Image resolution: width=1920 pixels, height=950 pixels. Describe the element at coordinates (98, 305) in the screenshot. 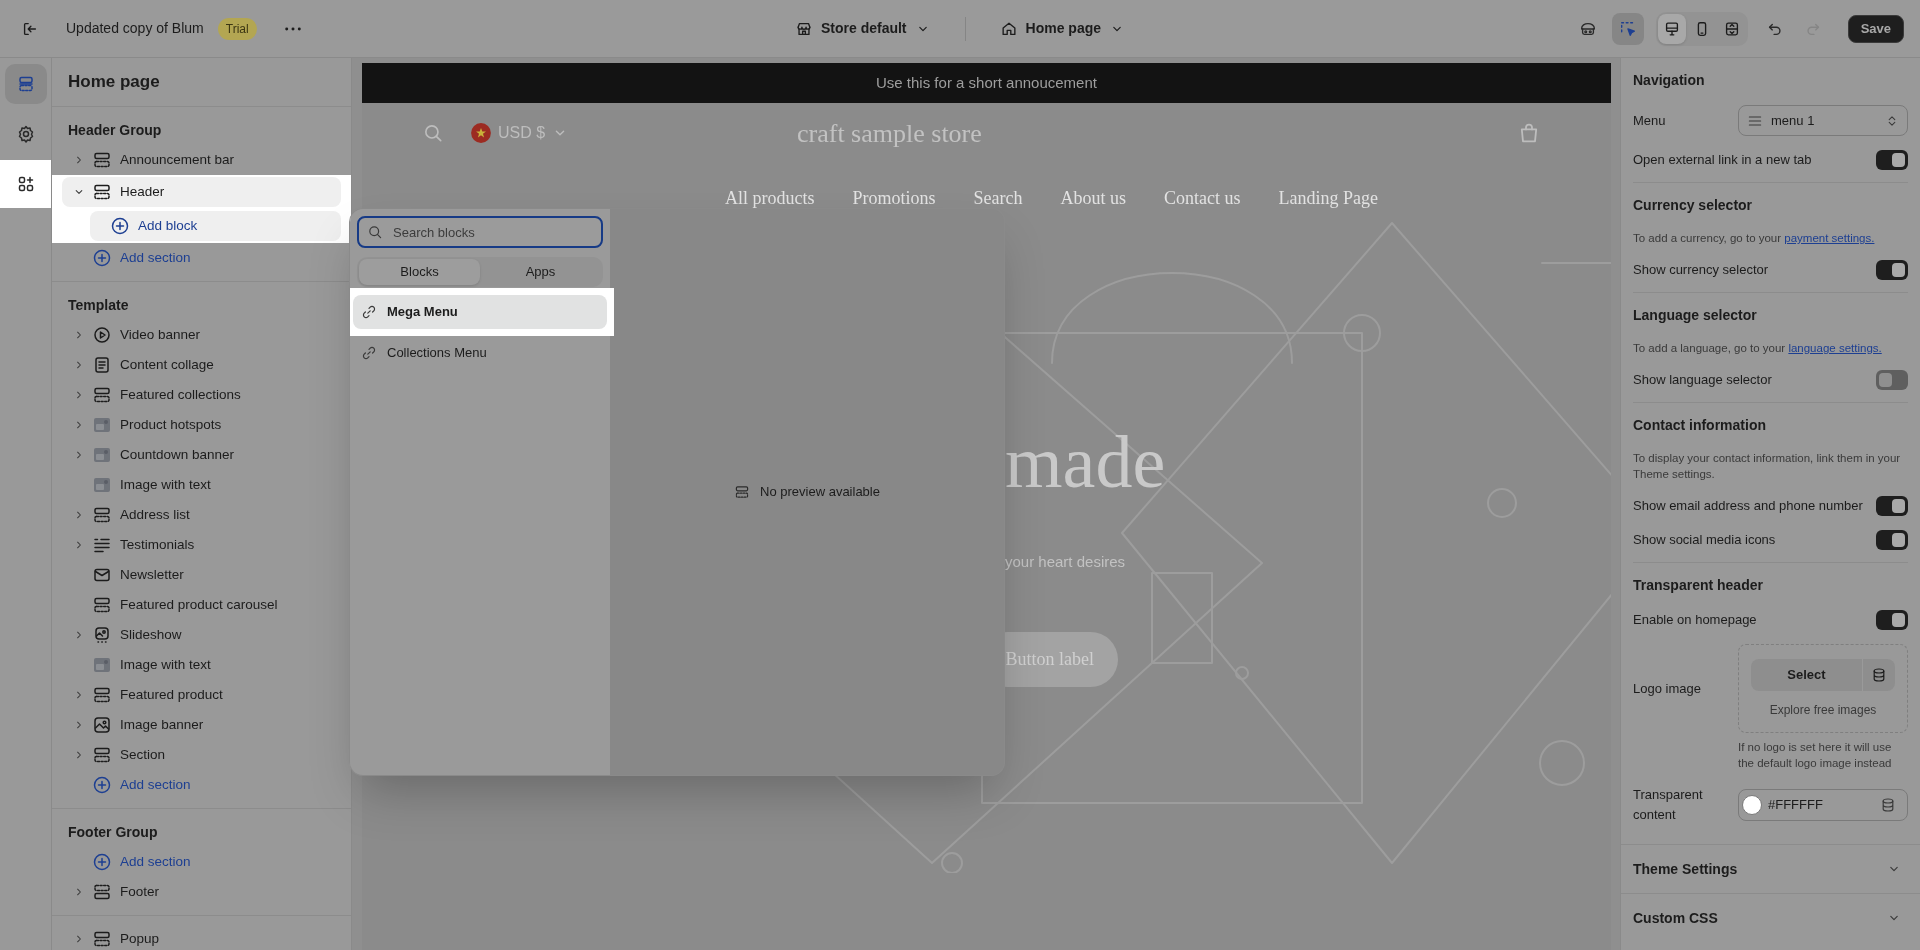

I see `group-heading: Template` at that location.